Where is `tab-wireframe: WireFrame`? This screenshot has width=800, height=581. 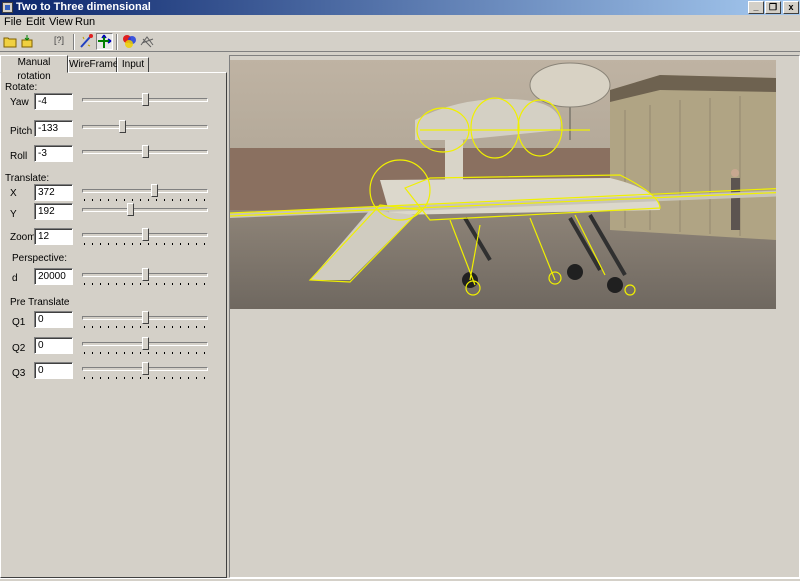 tab-wireframe: WireFrame is located at coordinates (93, 65).